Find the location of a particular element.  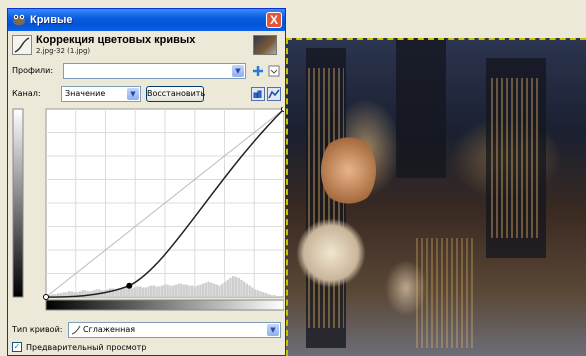

building-windows is located at coordinates (516, 158).